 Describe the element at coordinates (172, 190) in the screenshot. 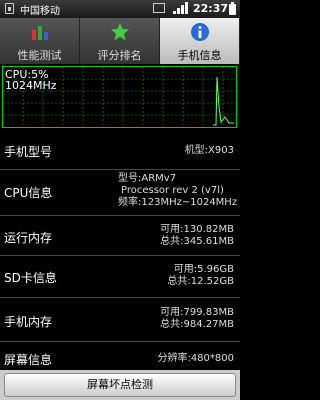

I see `row-value-line: Processor rev 2 (v7l)` at that location.